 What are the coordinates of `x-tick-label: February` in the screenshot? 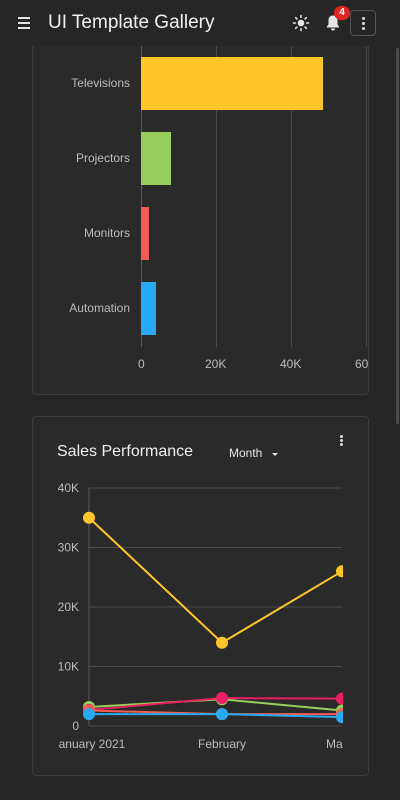 It's located at (222, 744).